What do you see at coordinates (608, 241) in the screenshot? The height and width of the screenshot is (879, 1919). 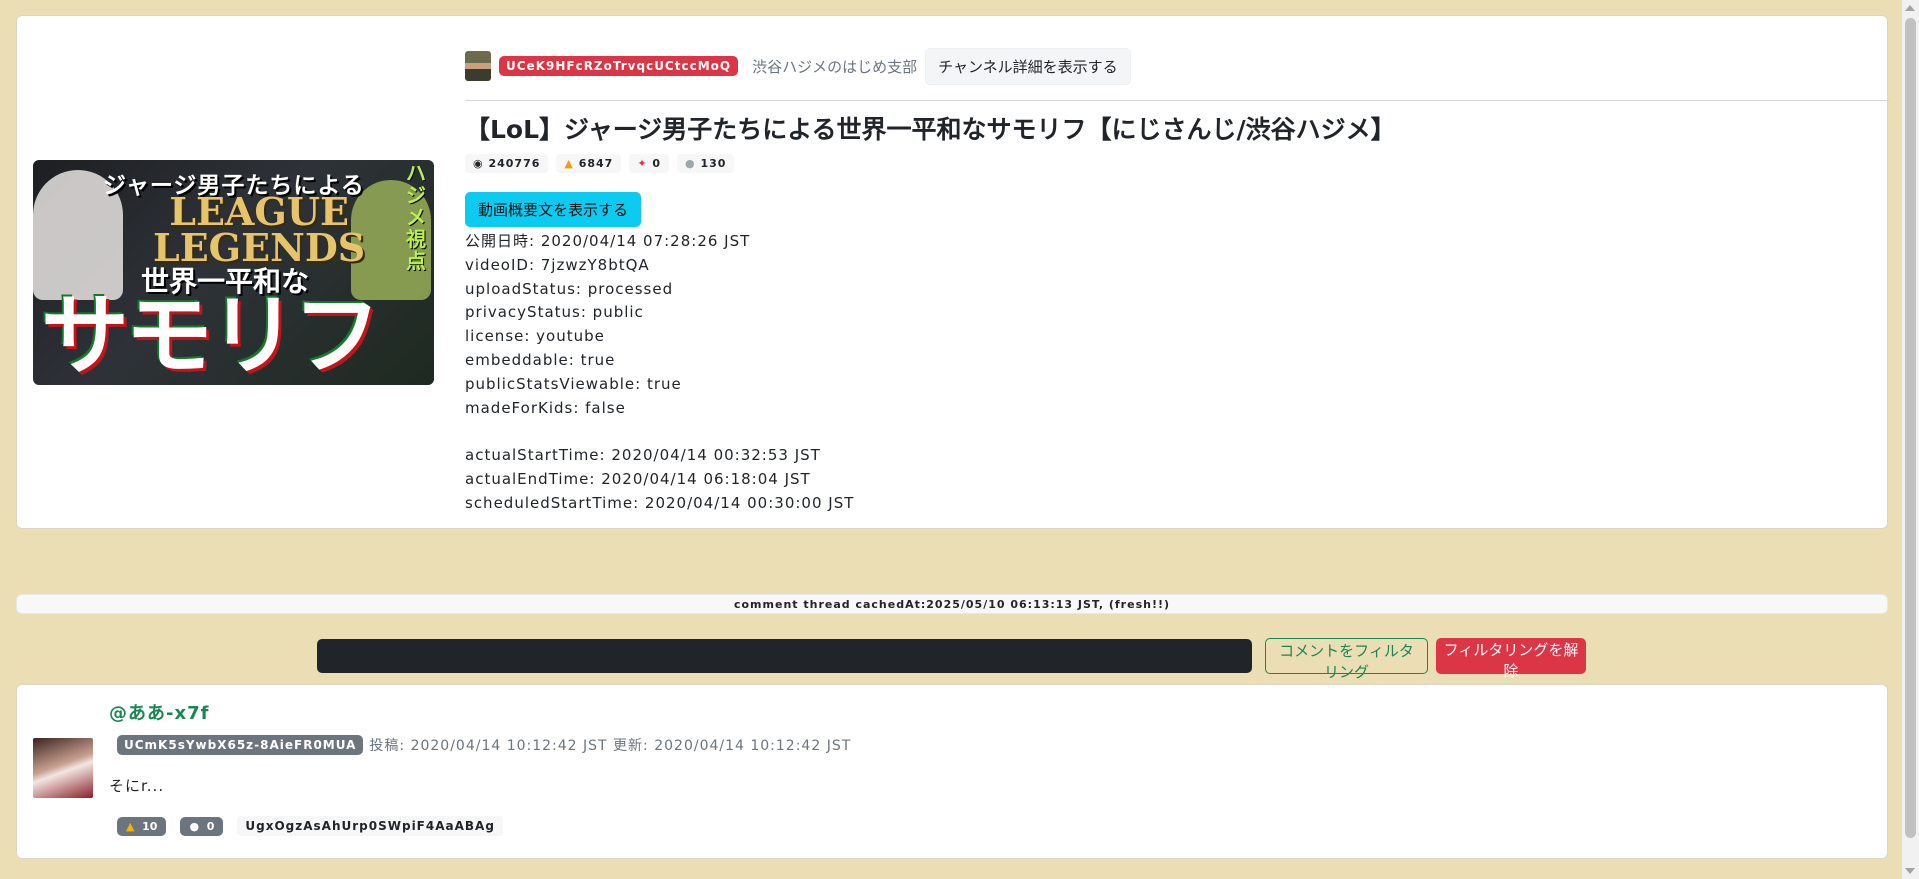 I see `metadata-line: 公開日時: 2020/04/14 07:28:26 JST` at bounding box center [608, 241].